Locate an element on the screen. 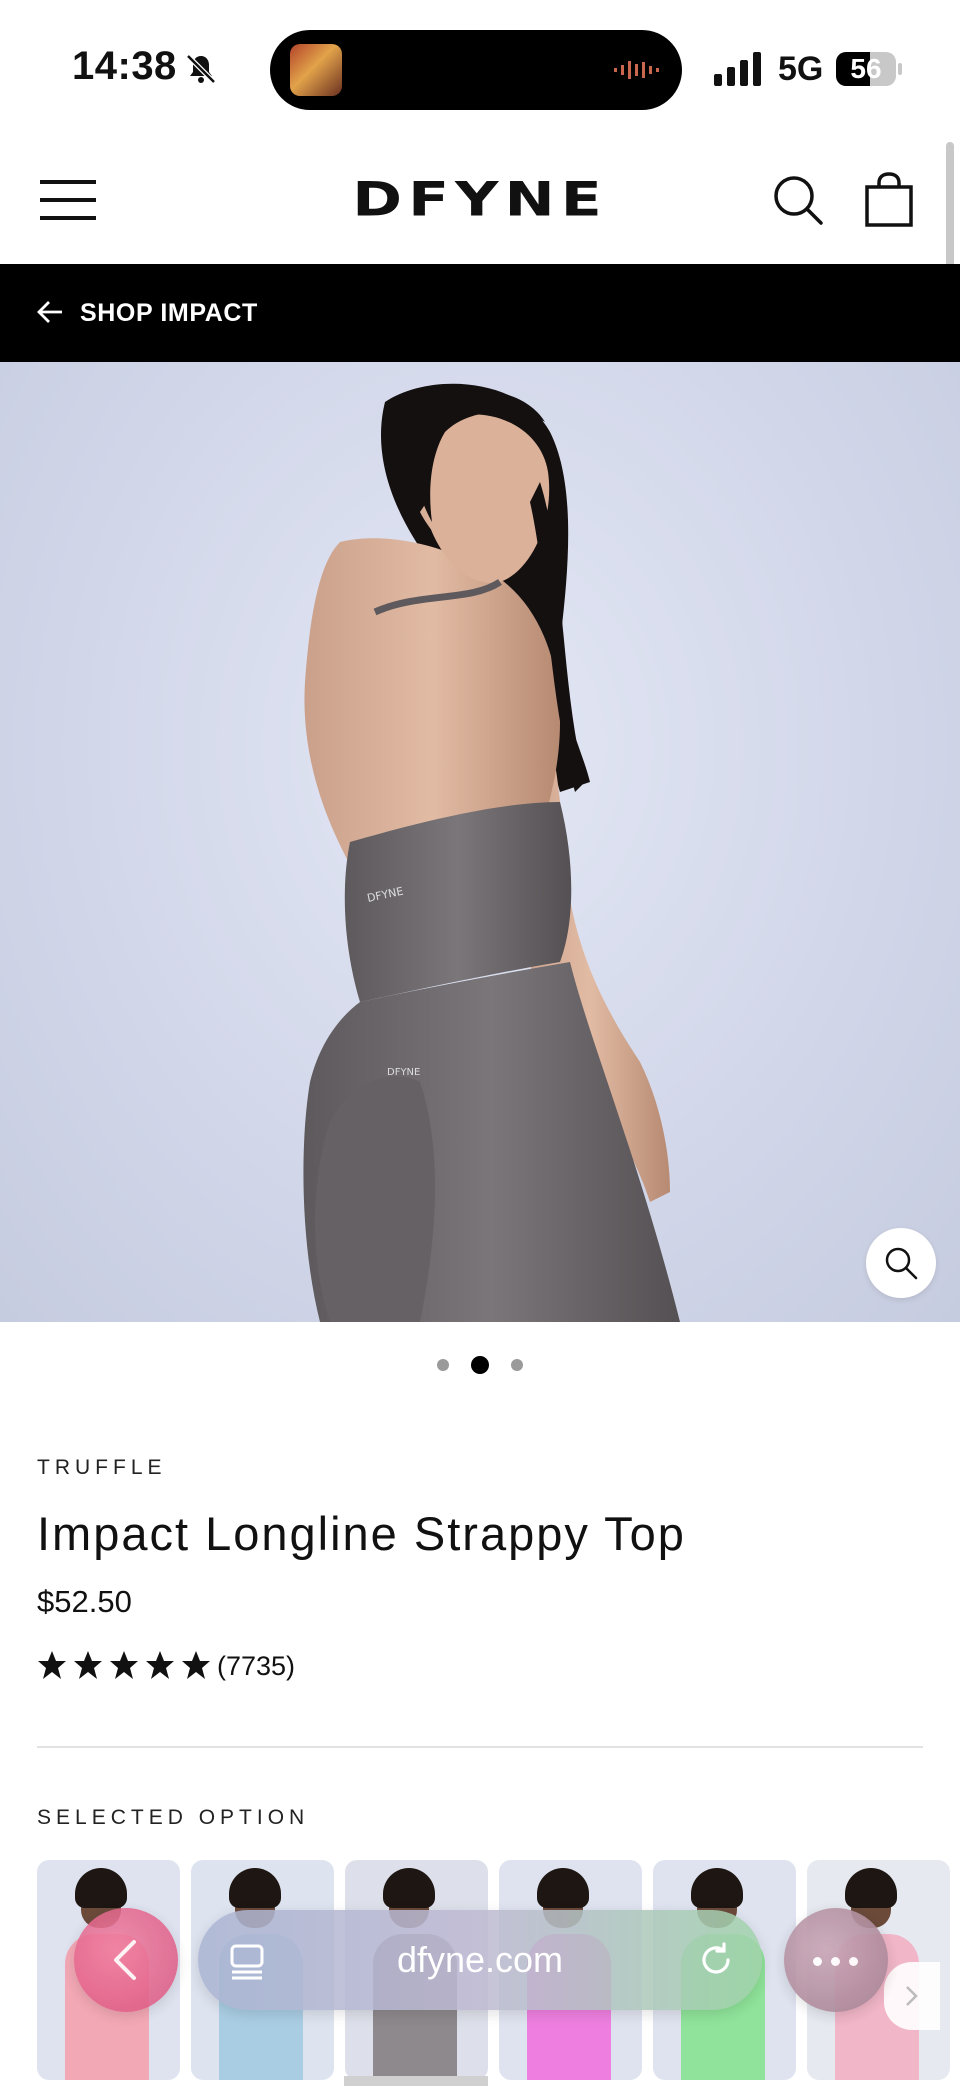 Image resolution: width=960 pixels, height=2086 pixels. more-icon is located at coordinates (817, 1961).